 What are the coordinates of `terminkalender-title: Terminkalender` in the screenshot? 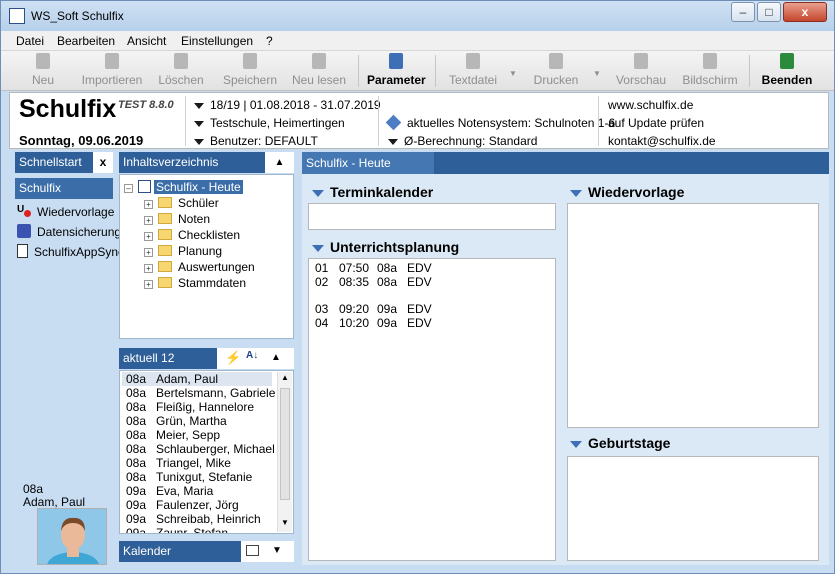 It's located at (372, 192).